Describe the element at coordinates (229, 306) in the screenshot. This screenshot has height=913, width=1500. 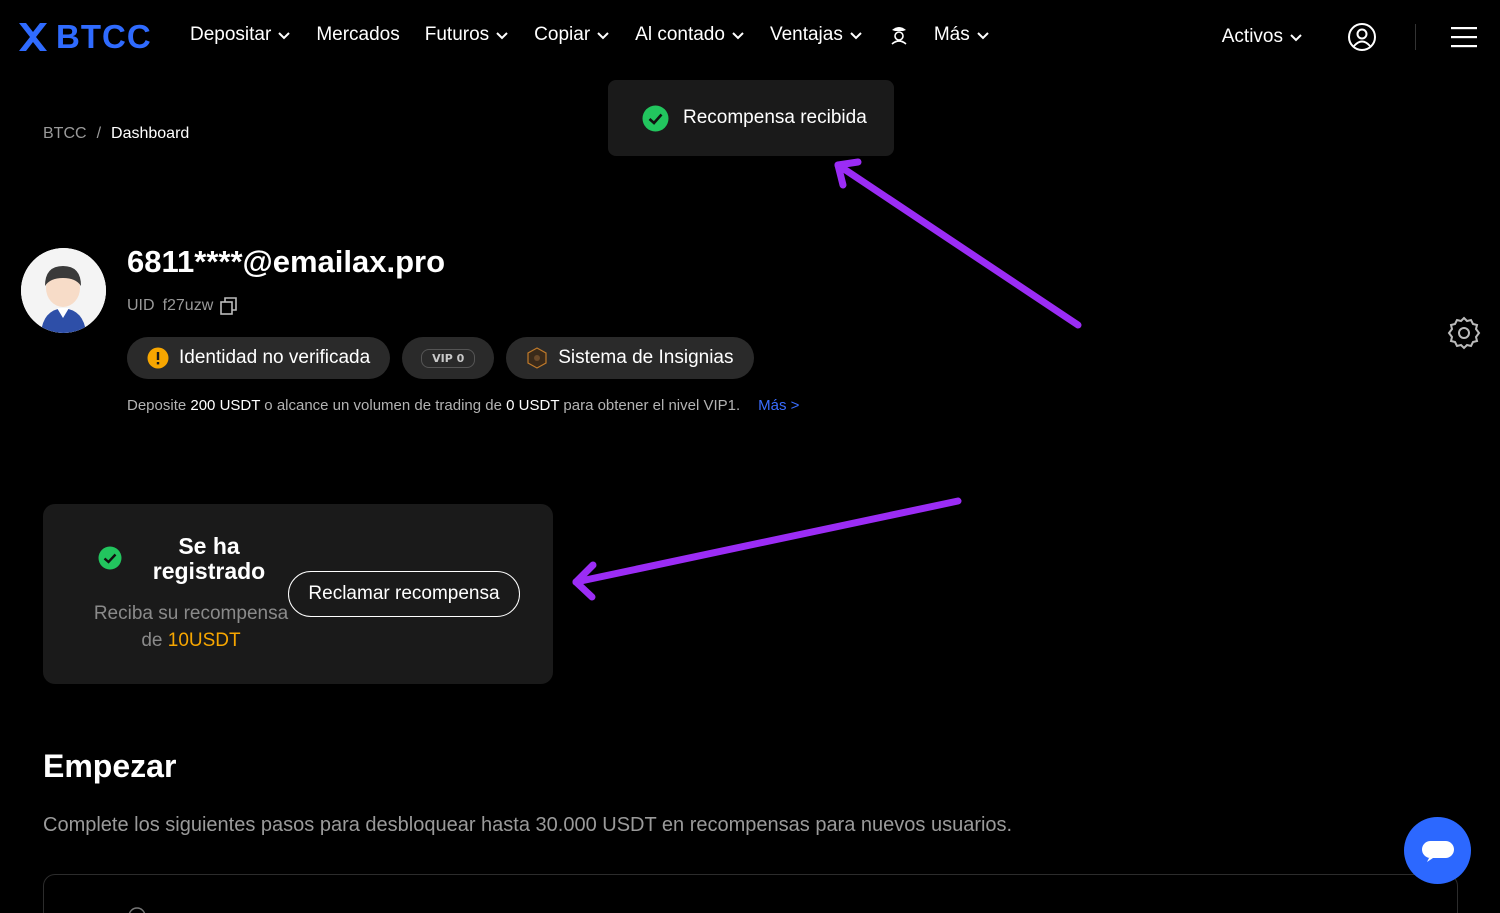
I see `copy-icon` at that location.